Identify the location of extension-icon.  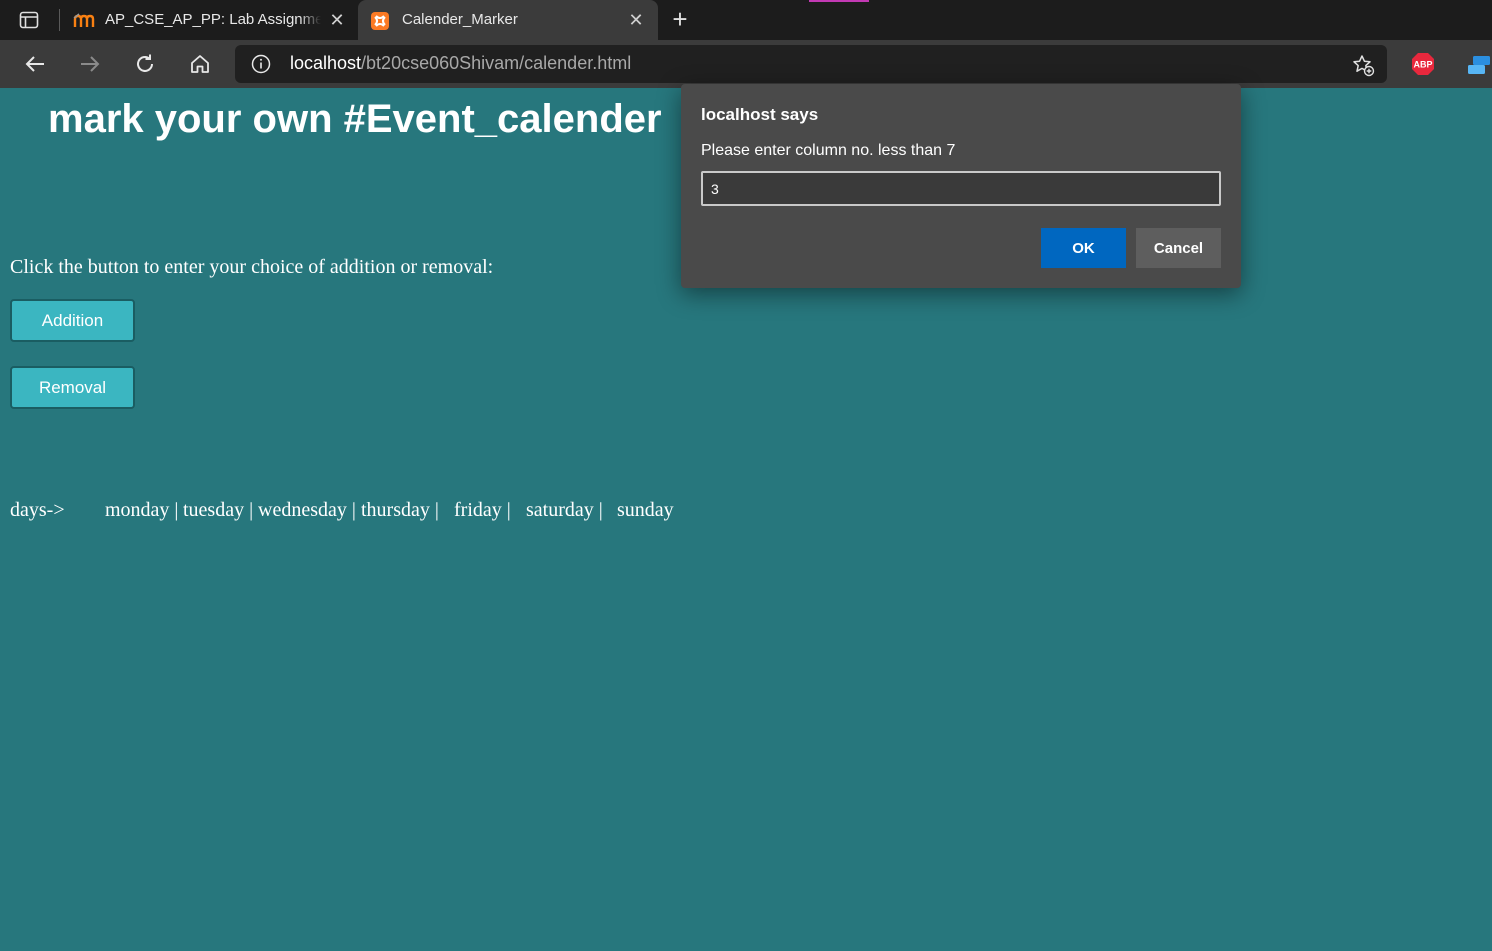
(1478, 65).